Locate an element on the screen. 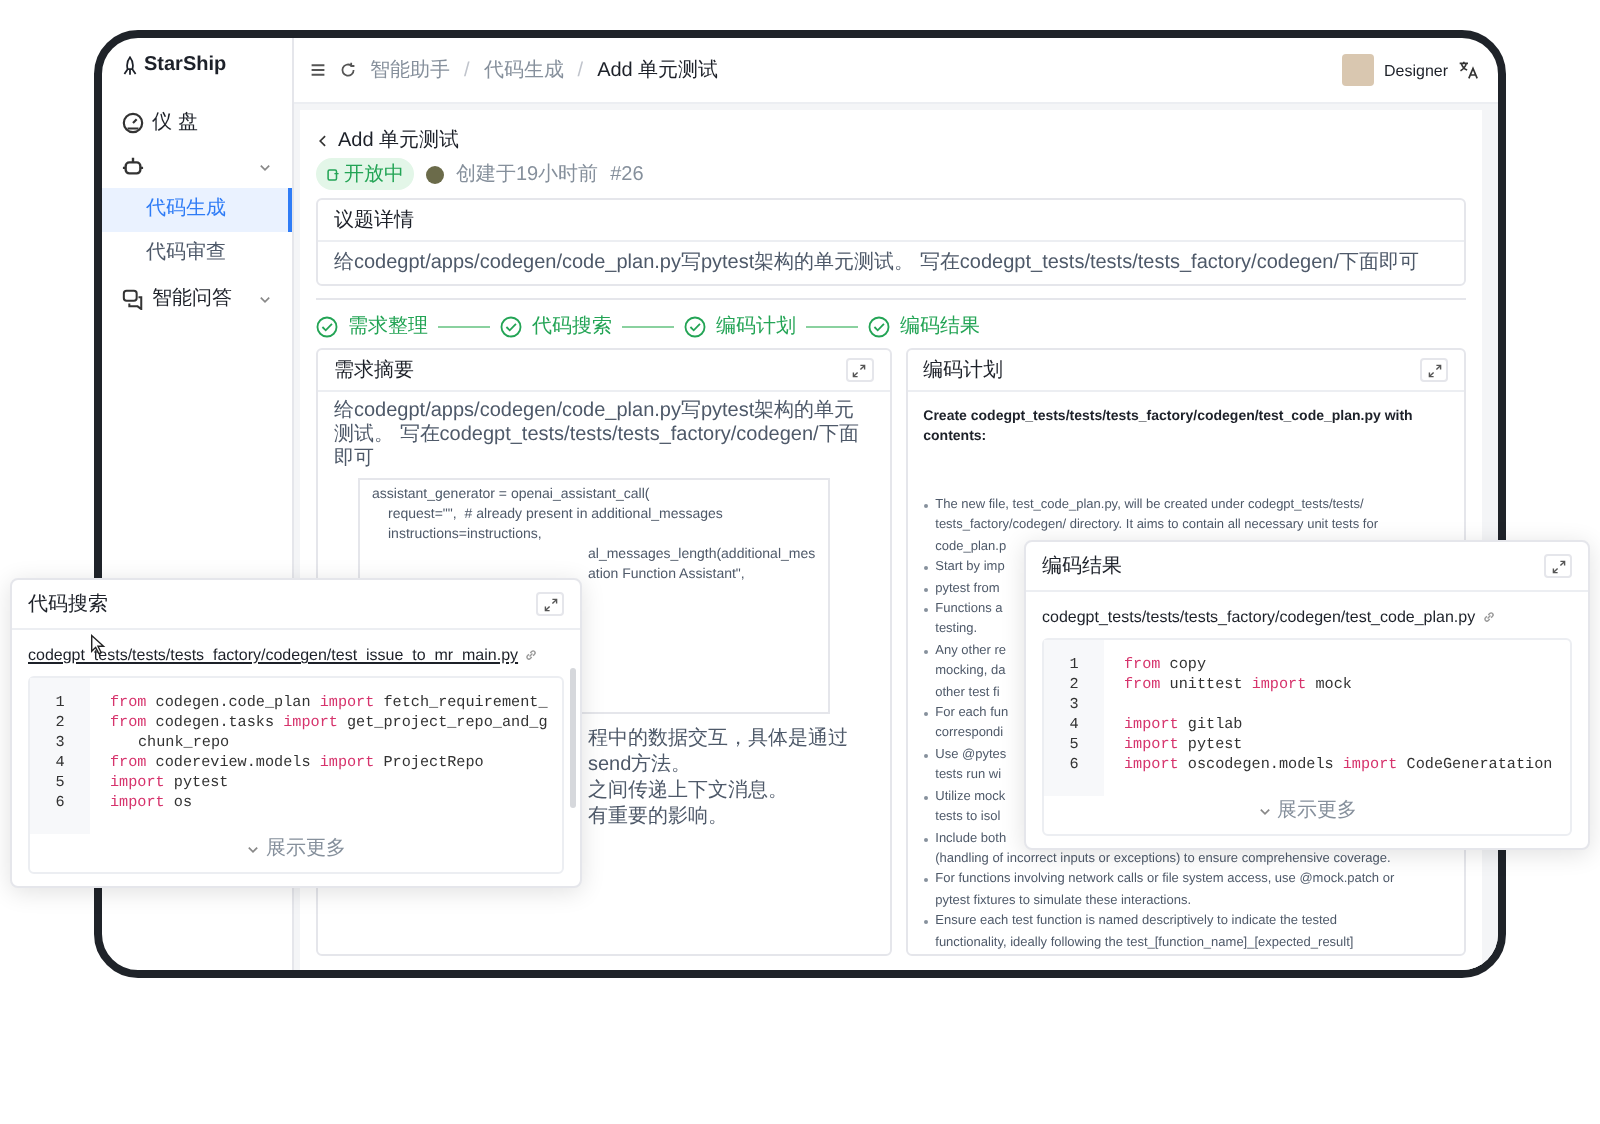 The image size is (1600, 1124). panel-title: 编码计划 is located at coordinates (963, 370).